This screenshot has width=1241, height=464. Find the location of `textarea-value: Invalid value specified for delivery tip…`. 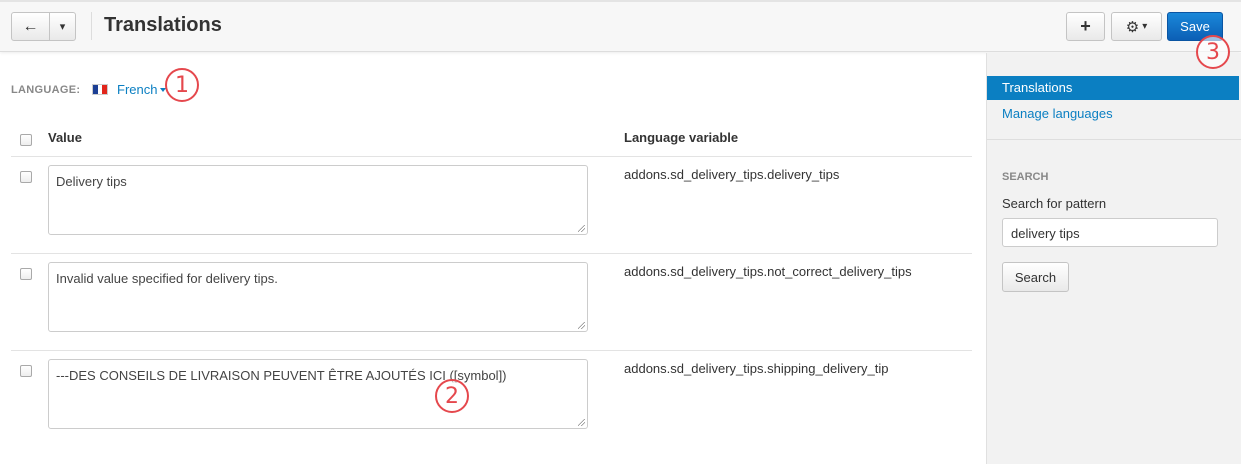

textarea-value: Invalid value specified for delivery tip… is located at coordinates (167, 278).